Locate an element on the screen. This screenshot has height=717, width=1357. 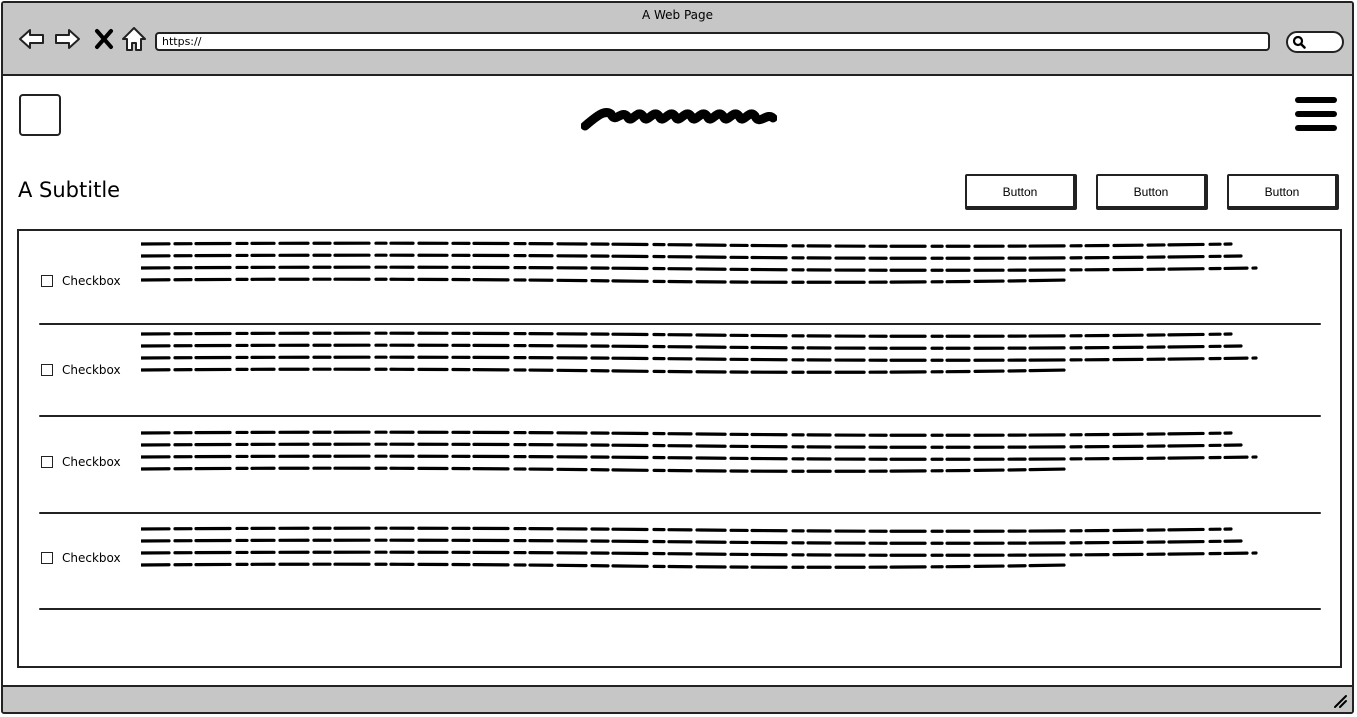
app-icon-placeholder is located at coordinates (40, 115).